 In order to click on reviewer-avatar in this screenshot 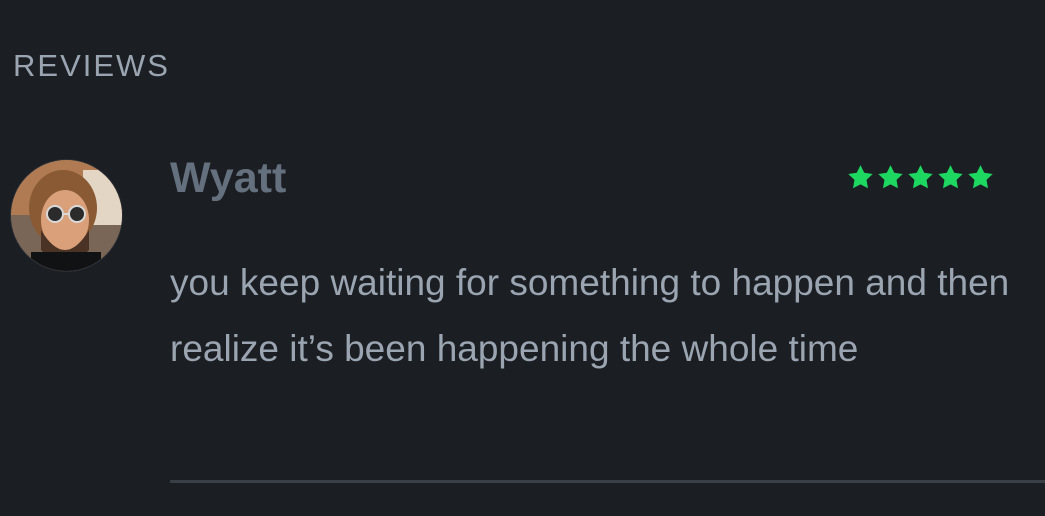, I will do `click(66, 215)`.